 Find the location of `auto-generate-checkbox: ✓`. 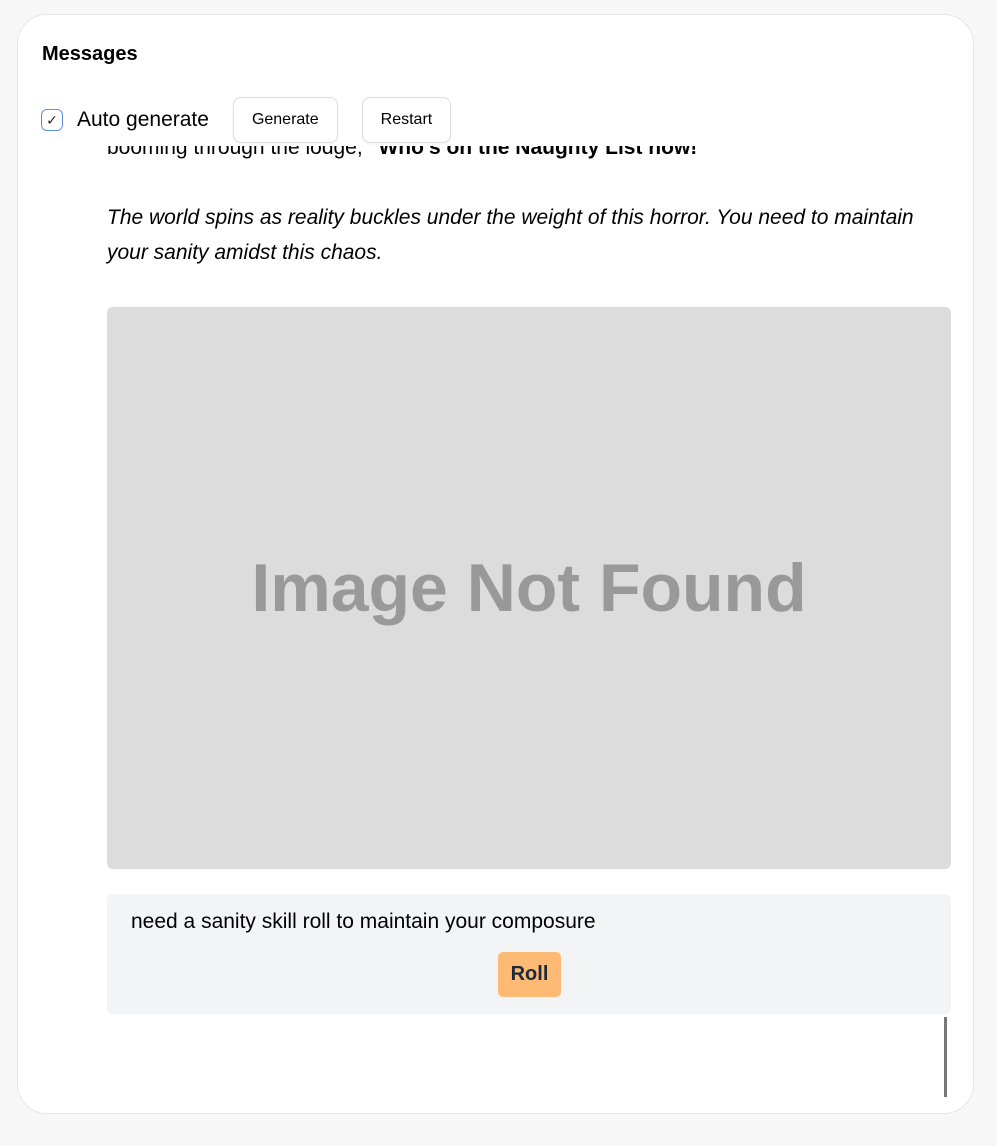

auto-generate-checkbox: ✓ is located at coordinates (52, 120).